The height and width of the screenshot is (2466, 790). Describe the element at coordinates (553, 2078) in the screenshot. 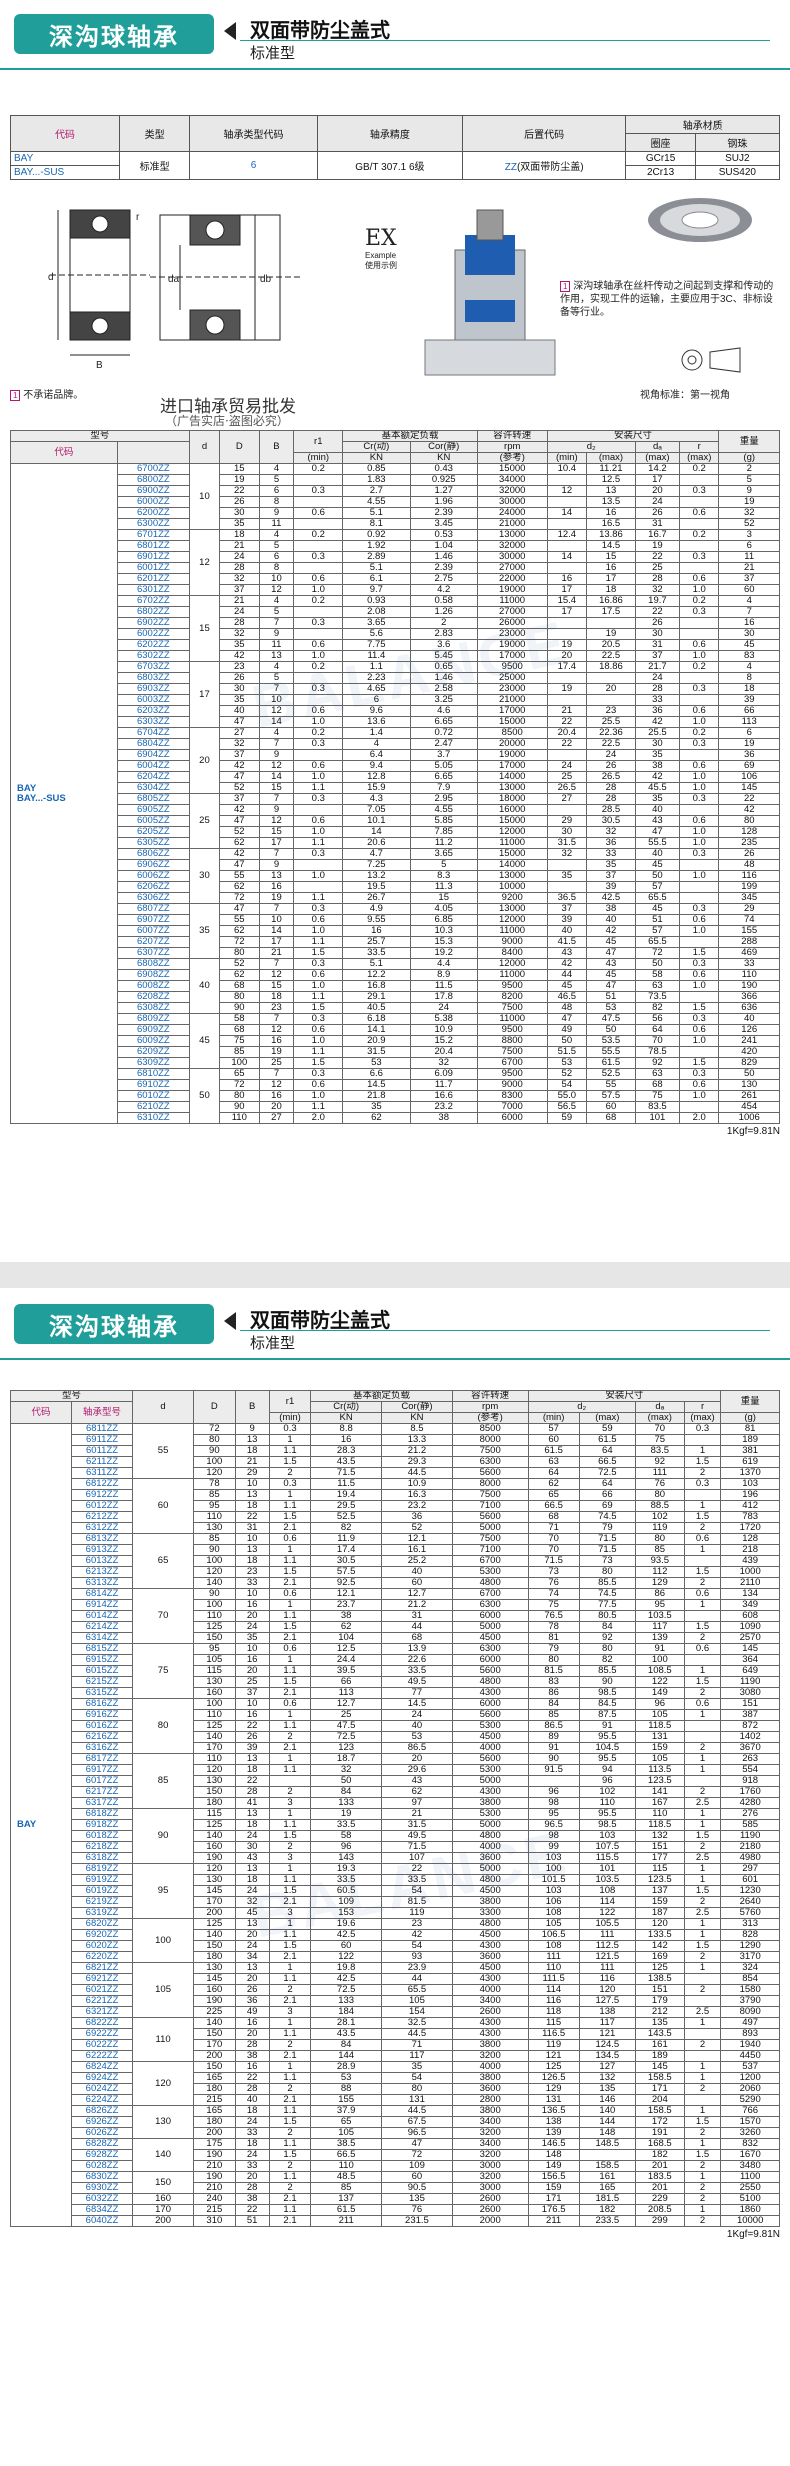

I see `value-cell: 126.5` at that location.